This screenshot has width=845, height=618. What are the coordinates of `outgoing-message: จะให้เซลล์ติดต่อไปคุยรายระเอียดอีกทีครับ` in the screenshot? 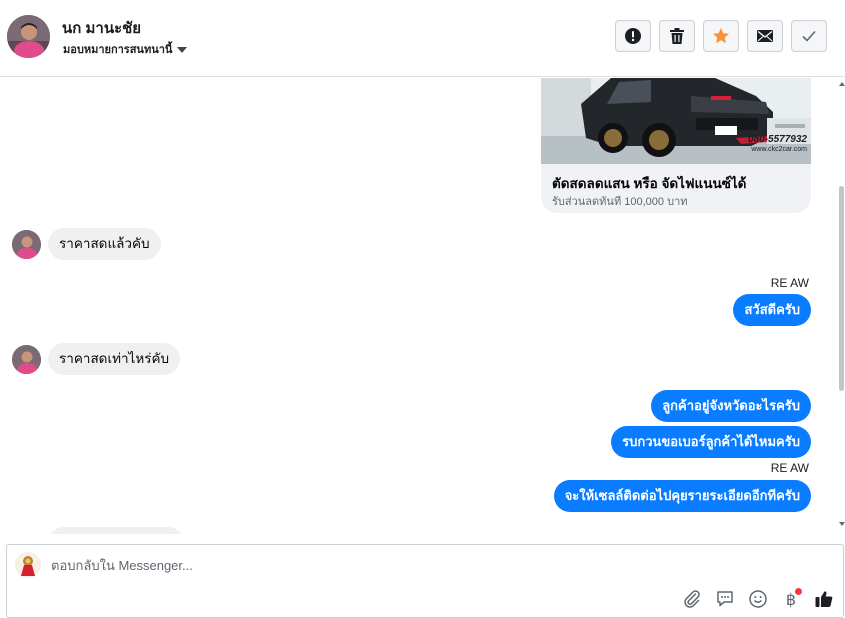 It's located at (682, 496).